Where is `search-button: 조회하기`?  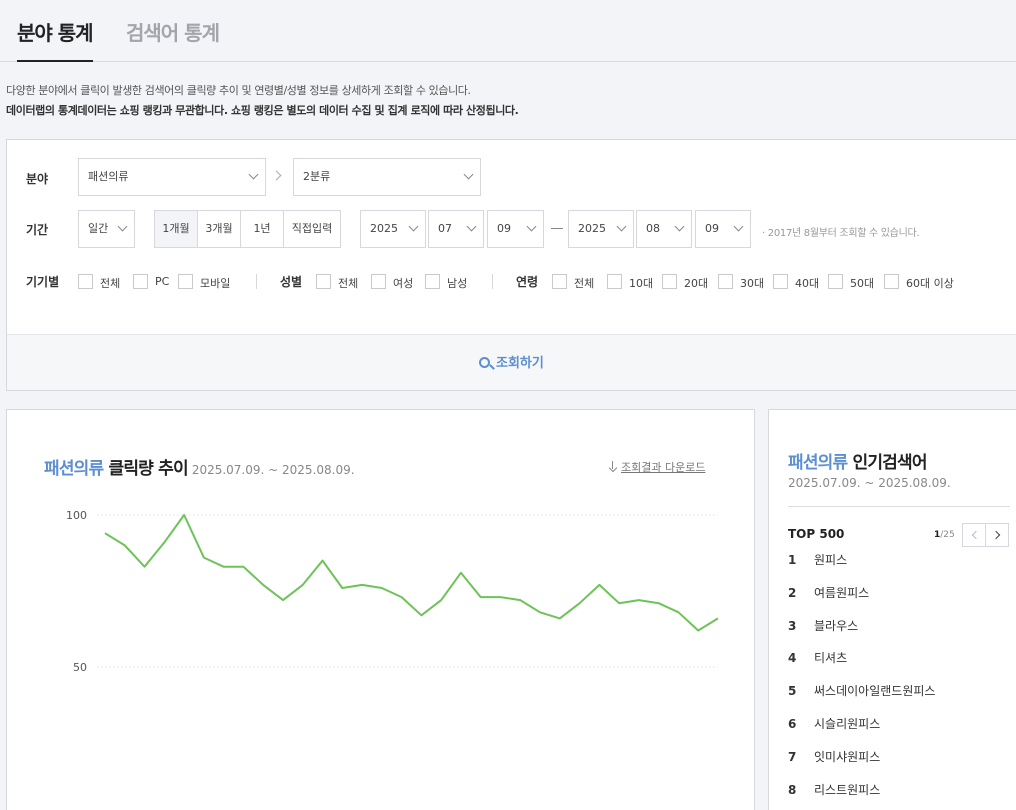 search-button: 조회하기 is located at coordinates (511, 361).